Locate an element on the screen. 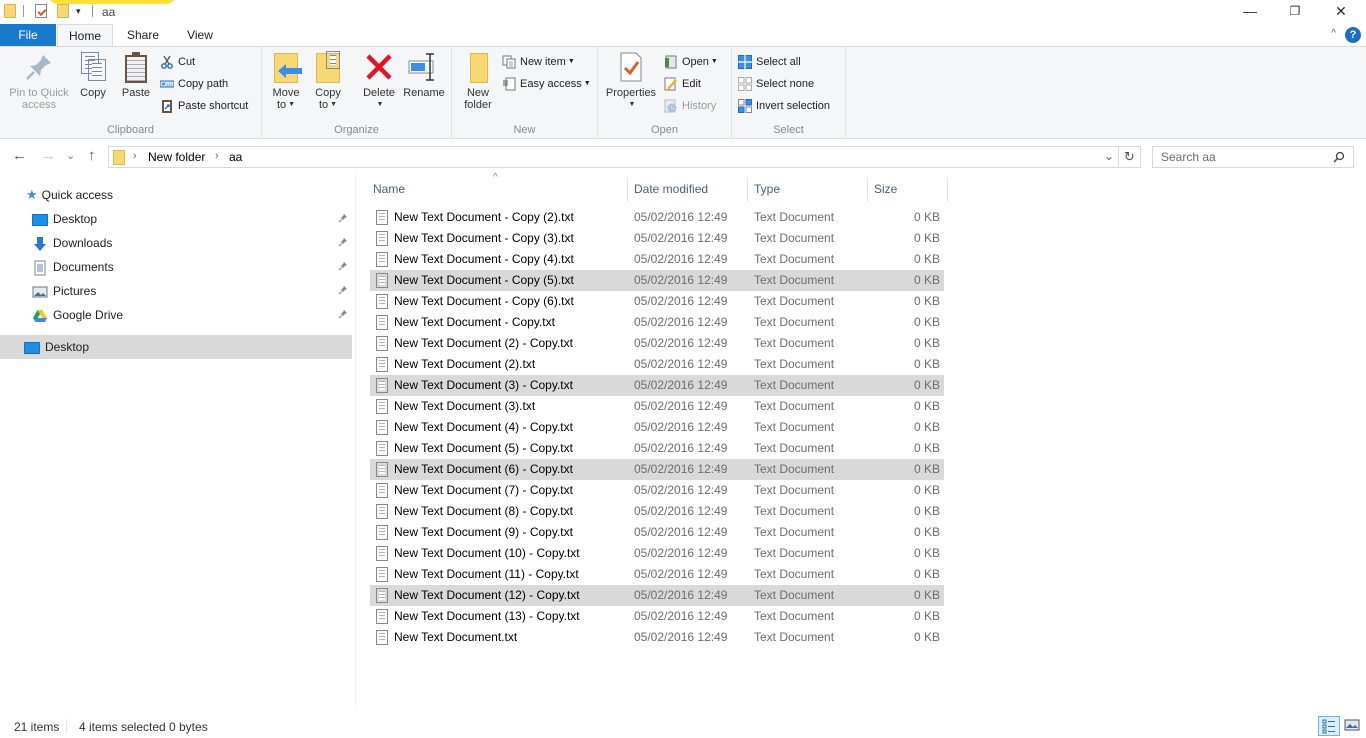 The image size is (1366, 738). help-icon: ? is located at coordinates (1353, 35).